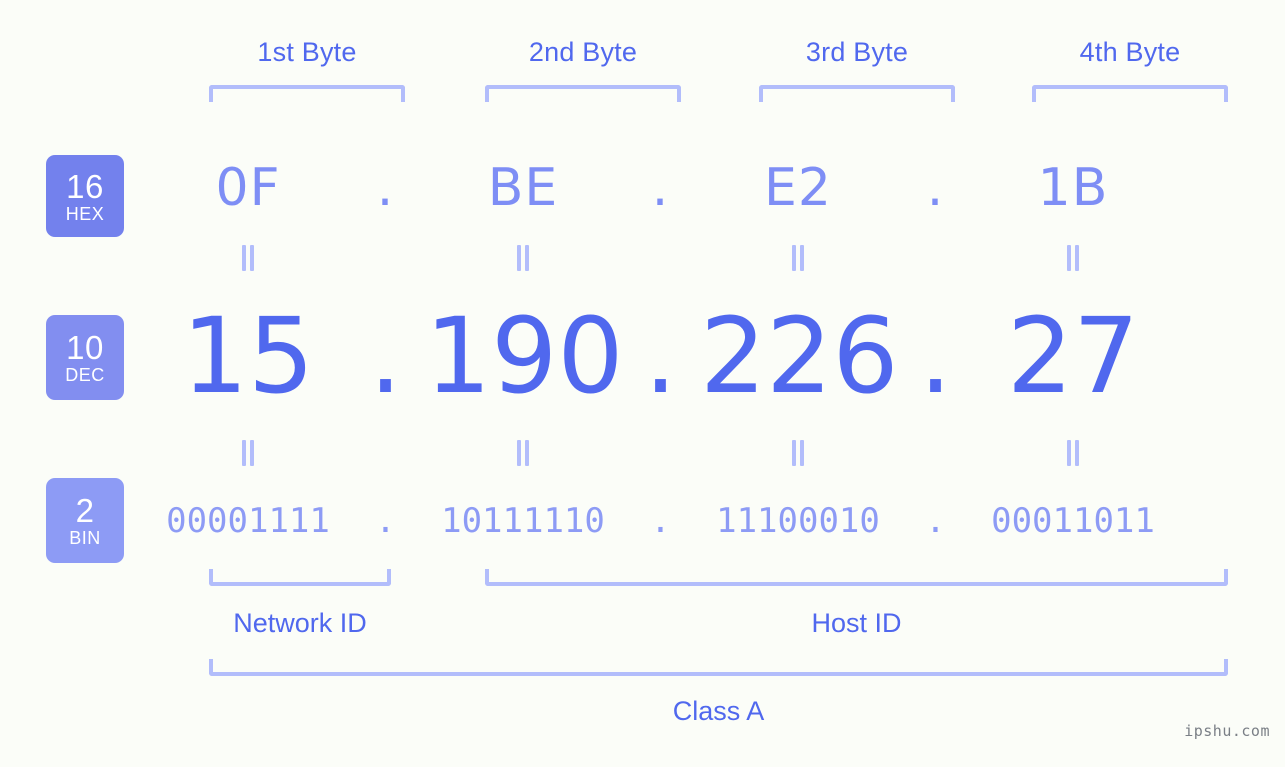  Describe the element at coordinates (1073, 188) in the screenshot. I see `hex-byte-4: 1B` at that location.